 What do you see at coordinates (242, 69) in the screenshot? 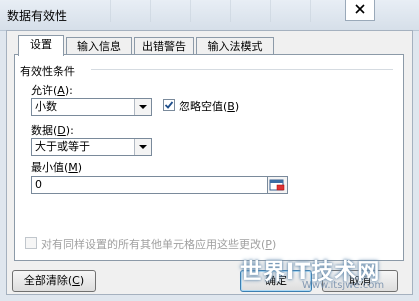
I see `group-divider` at bounding box center [242, 69].